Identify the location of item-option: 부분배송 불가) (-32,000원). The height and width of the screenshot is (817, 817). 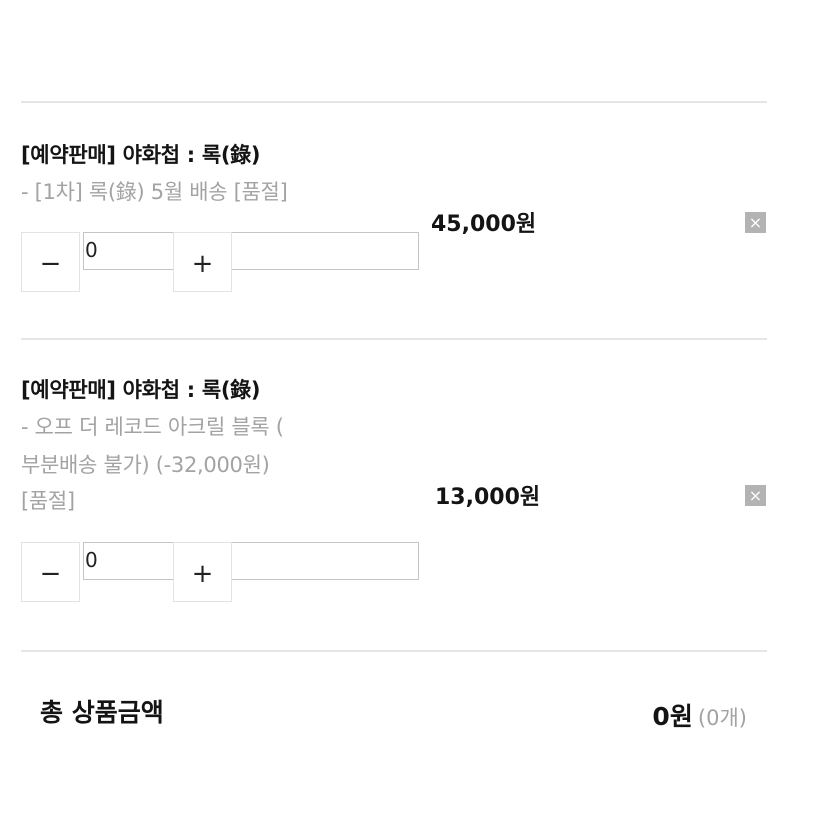
(145, 465).